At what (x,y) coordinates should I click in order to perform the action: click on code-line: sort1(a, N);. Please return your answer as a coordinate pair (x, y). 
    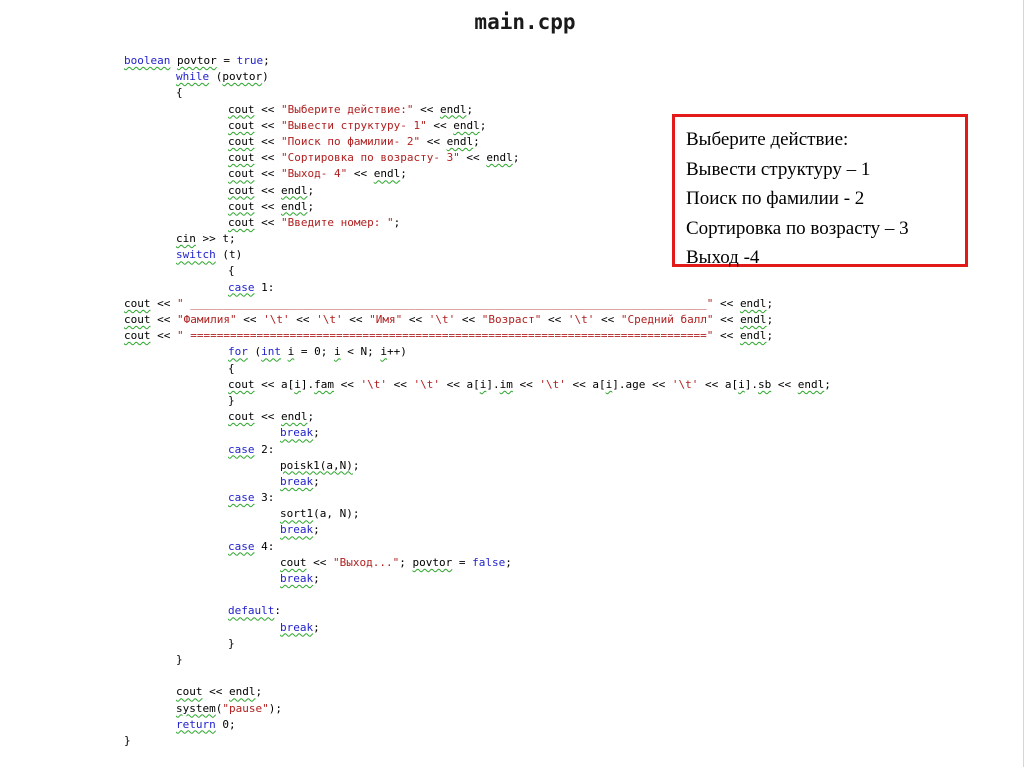
    Looking at the image, I should click on (477, 514).